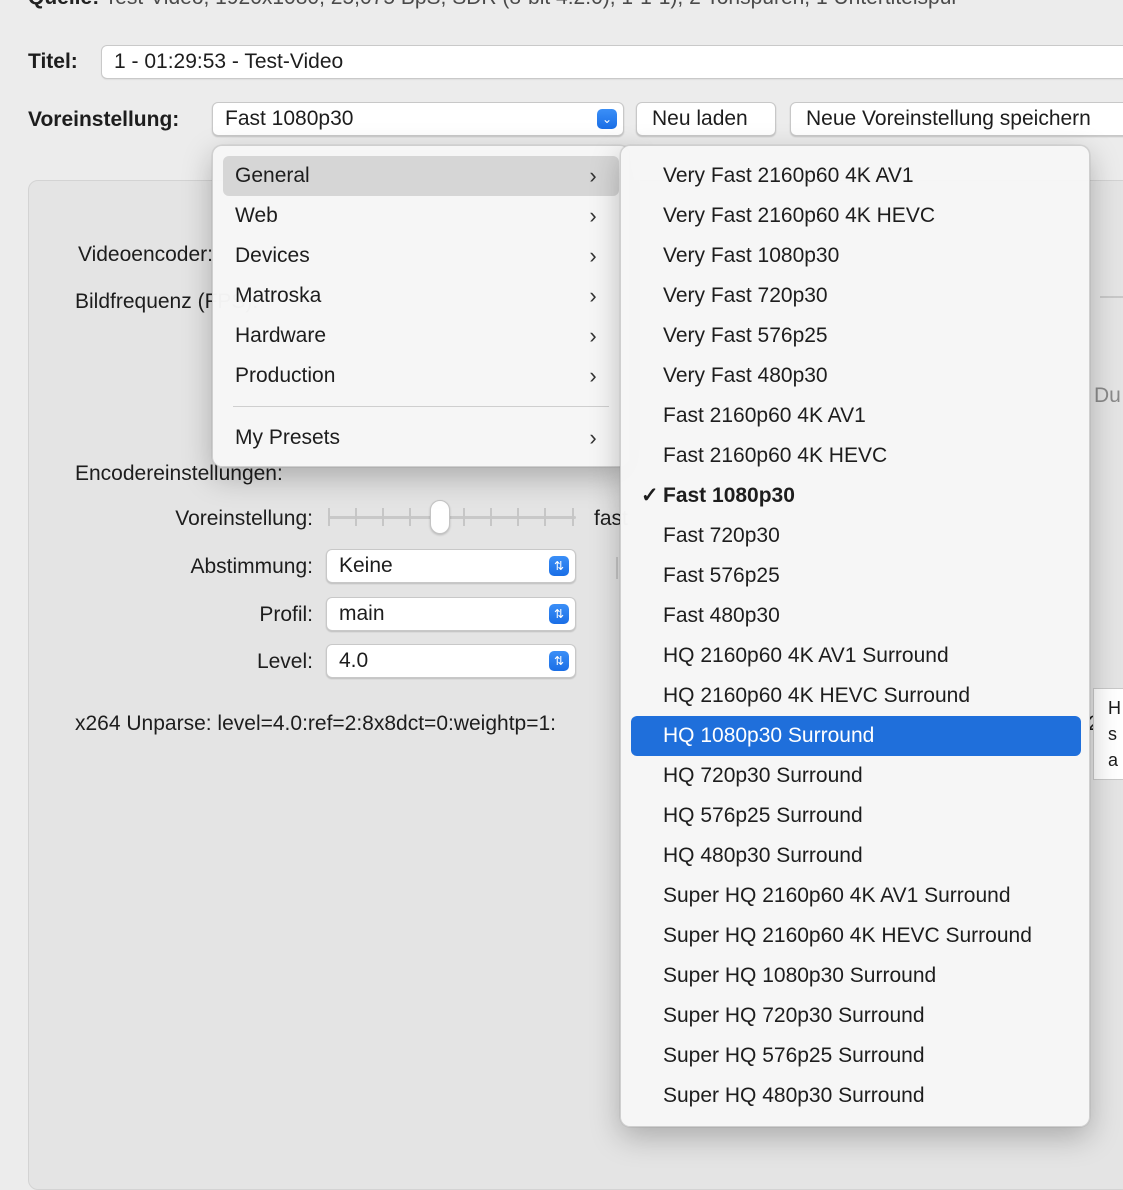  I want to click on preset-menu-item: Very Fast 1080p30, so click(856, 256).